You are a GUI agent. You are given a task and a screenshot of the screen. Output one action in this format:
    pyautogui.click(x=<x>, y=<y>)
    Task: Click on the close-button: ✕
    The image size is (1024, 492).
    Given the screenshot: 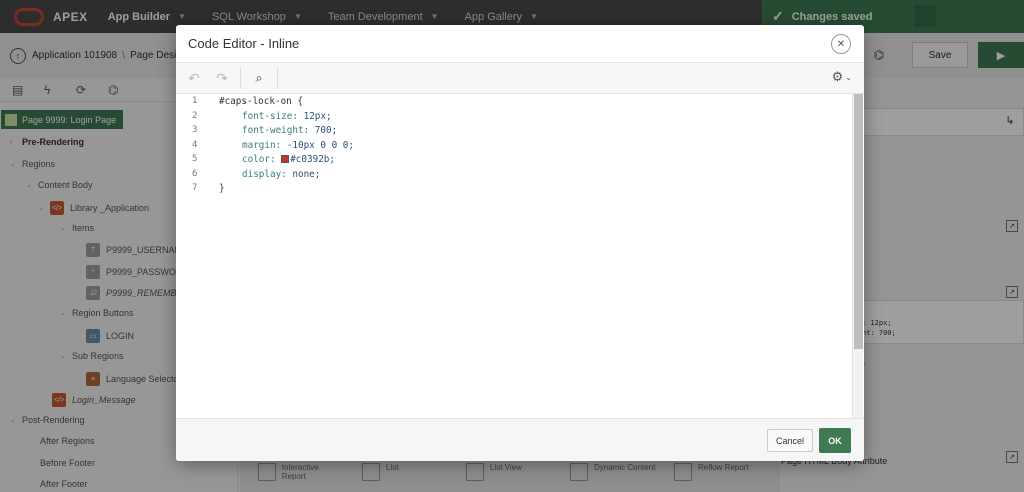 What is the action you would take?
    pyautogui.click(x=841, y=44)
    